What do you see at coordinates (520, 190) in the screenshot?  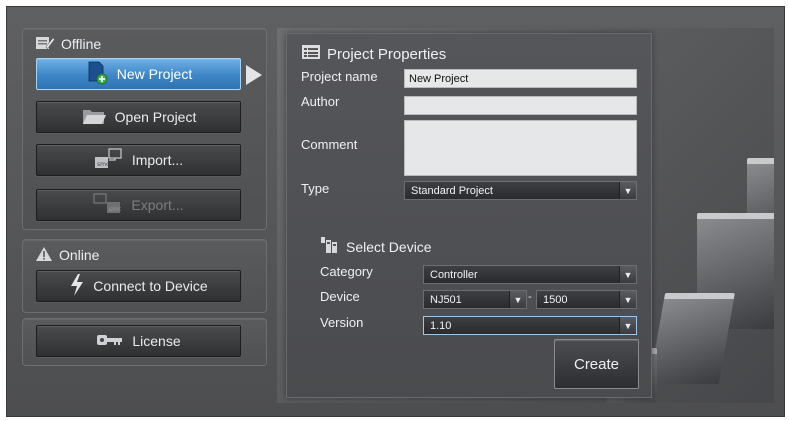 I see `type-select: Standard Project ▼` at bounding box center [520, 190].